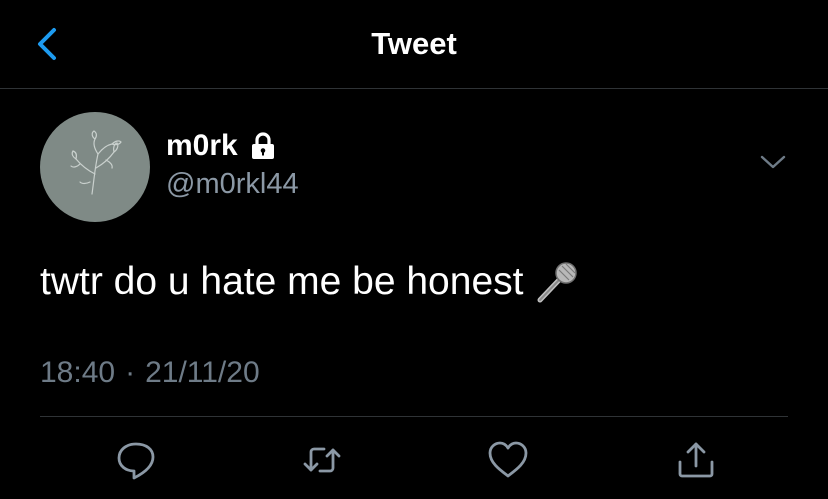 This screenshot has height=499, width=828. What do you see at coordinates (282, 281) in the screenshot?
I see `tweet-body: twtr do u hate me be honest` at bounding box center [282, 281].